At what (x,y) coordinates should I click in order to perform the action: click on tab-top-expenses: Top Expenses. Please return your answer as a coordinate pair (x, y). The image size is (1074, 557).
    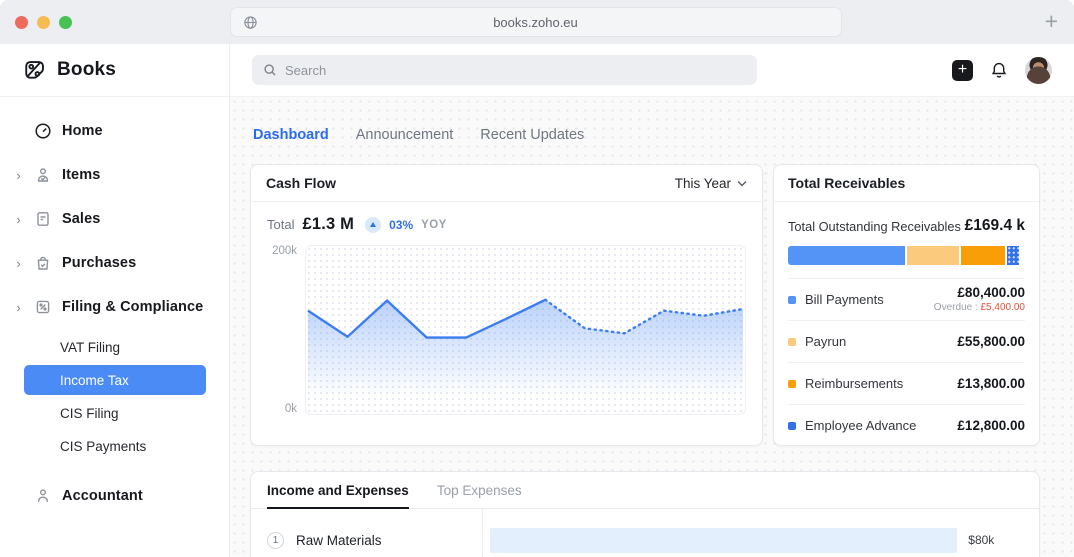
    Looking at the image, I should click on (479, 490).